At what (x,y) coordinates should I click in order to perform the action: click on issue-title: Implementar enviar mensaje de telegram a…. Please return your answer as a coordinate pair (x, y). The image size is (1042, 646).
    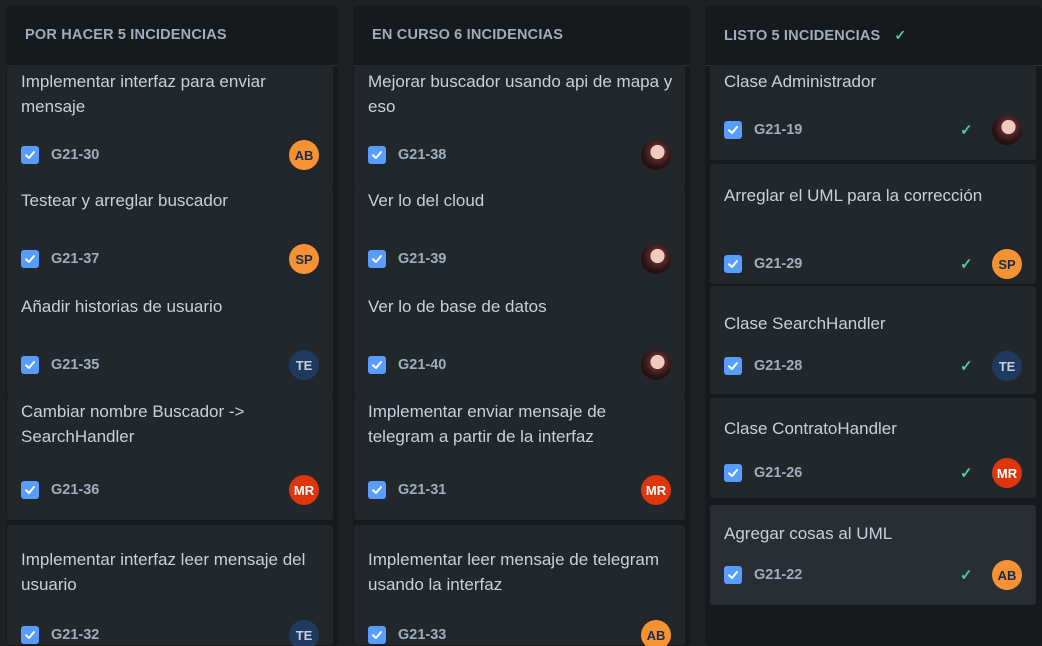
    Looking at the image, I should click on (521, 424).